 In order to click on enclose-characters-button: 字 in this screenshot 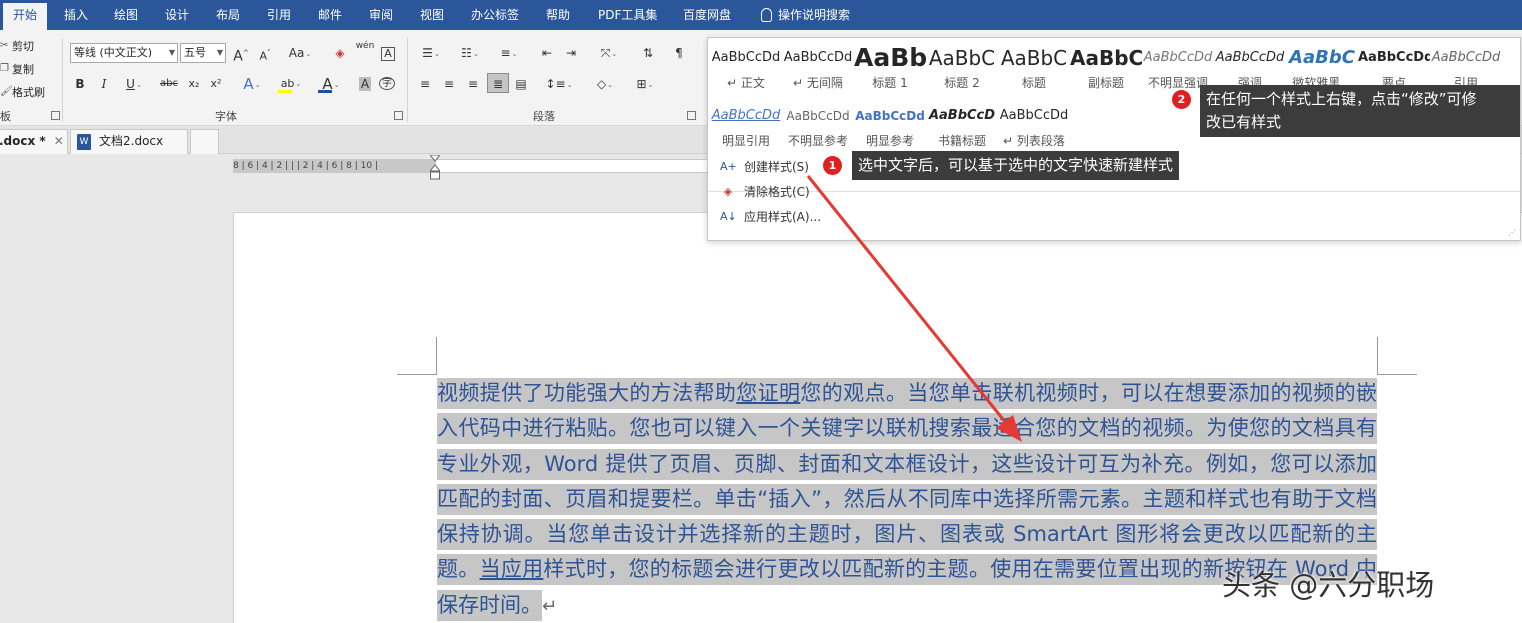, I will do `click(387, 84)`.